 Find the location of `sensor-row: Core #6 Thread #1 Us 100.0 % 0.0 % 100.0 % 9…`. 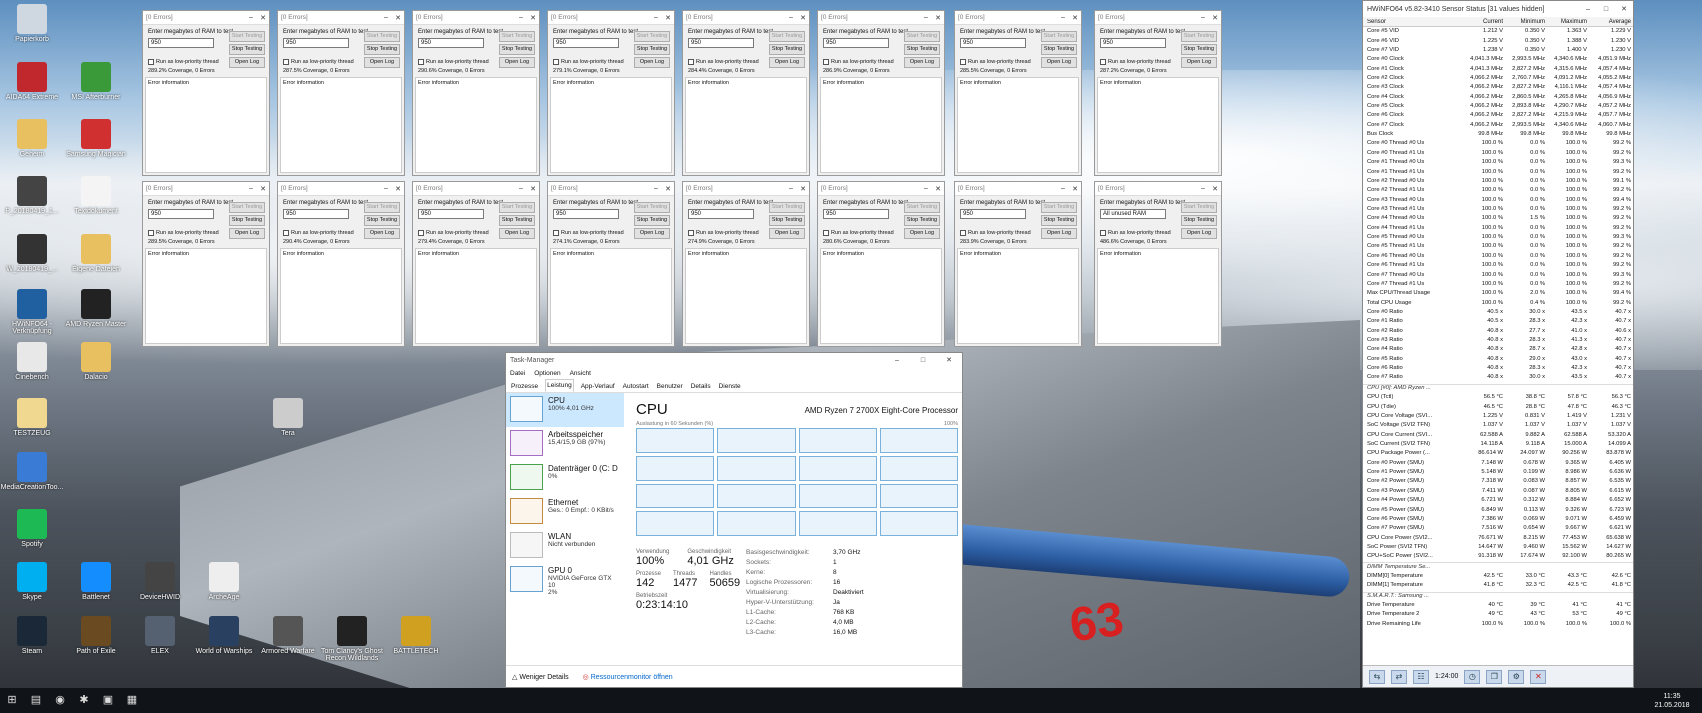

sensor-row: Core #6 Thread #1 Us 100.0 % 0.0 % 100.0 % 9… is located at coordinates (1498, 265).